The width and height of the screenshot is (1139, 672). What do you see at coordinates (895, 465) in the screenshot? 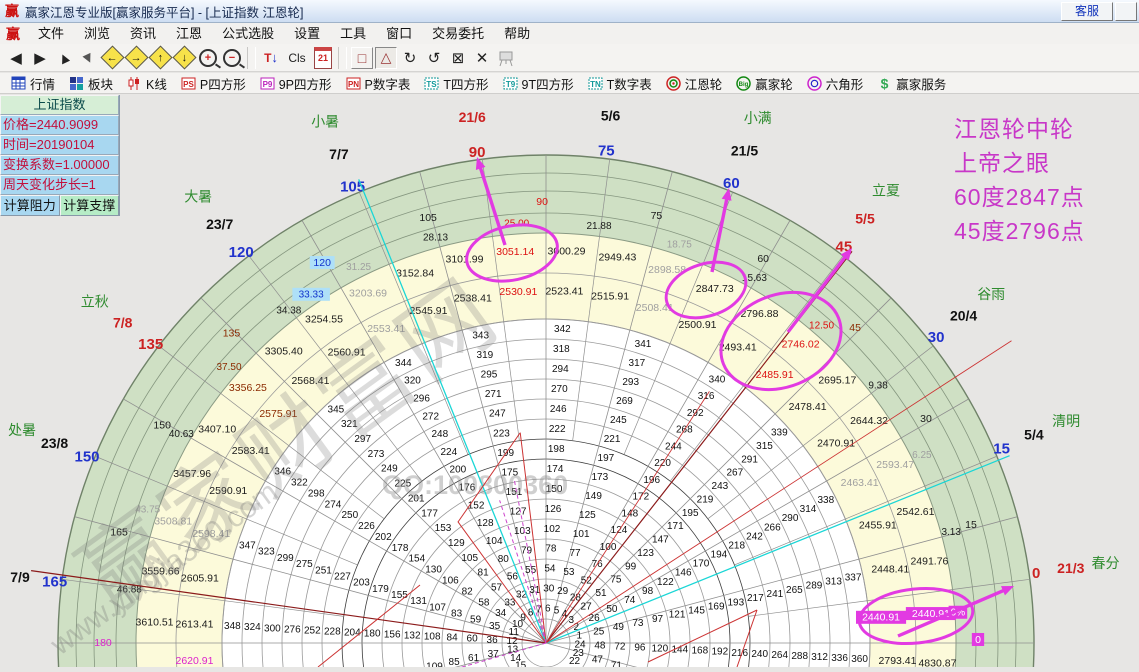
I see `svg-text: 2593.47` at bounding box center [895, 465].